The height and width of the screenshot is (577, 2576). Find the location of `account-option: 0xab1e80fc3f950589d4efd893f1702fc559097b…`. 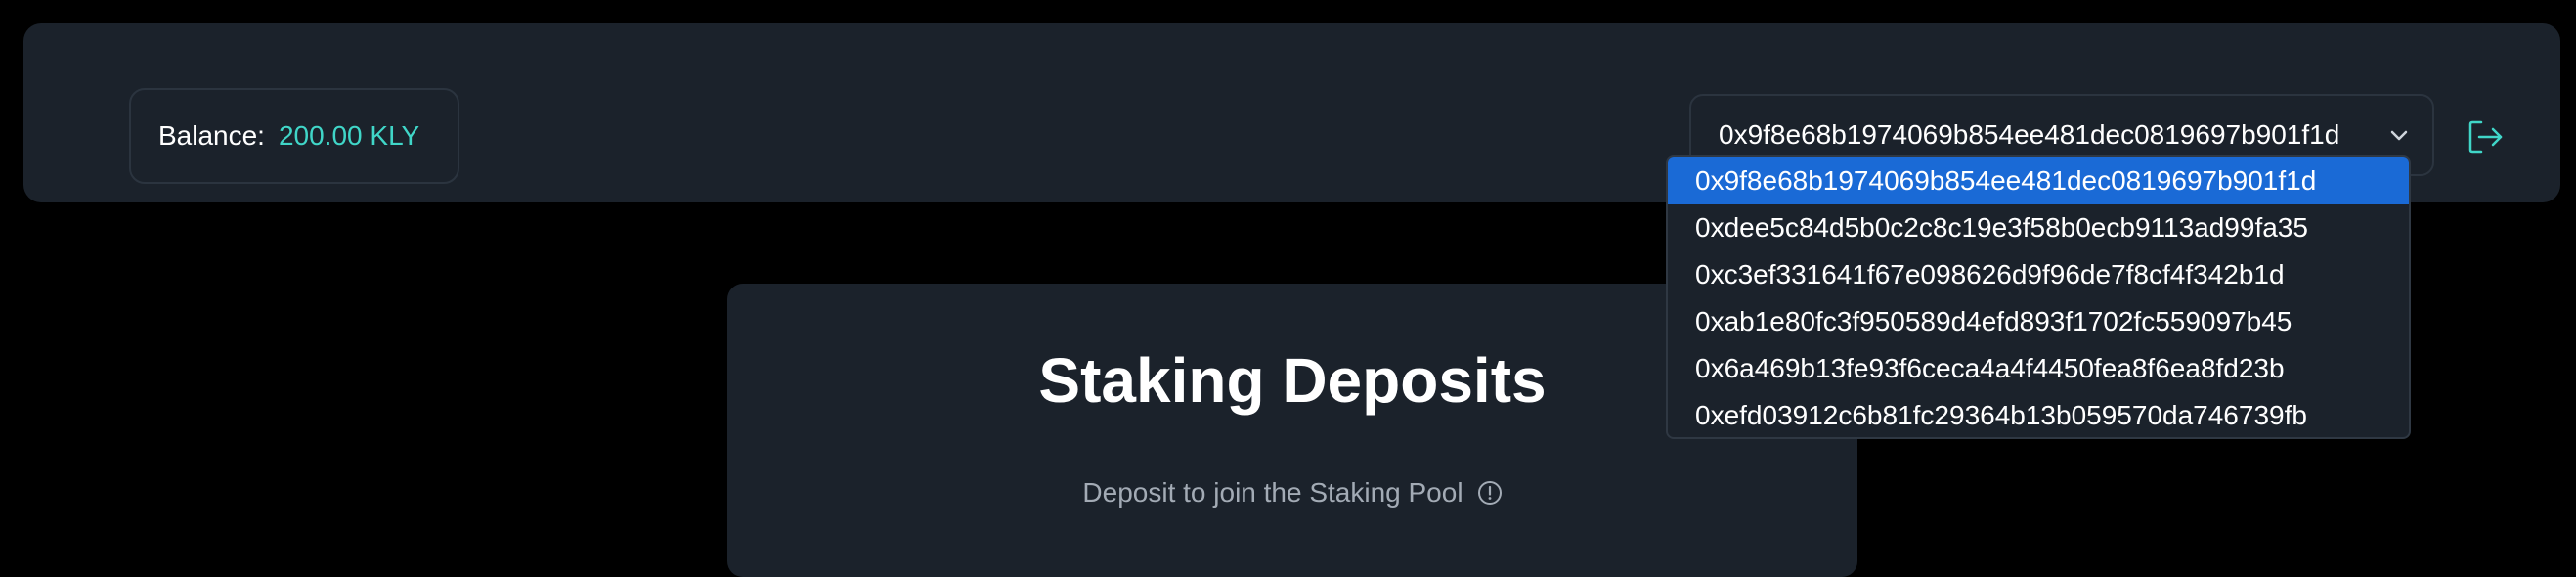

account-option: 0xab1e80fc3f950589d4efd893f1702fc559097b… is located at coordinates (2038, 321).